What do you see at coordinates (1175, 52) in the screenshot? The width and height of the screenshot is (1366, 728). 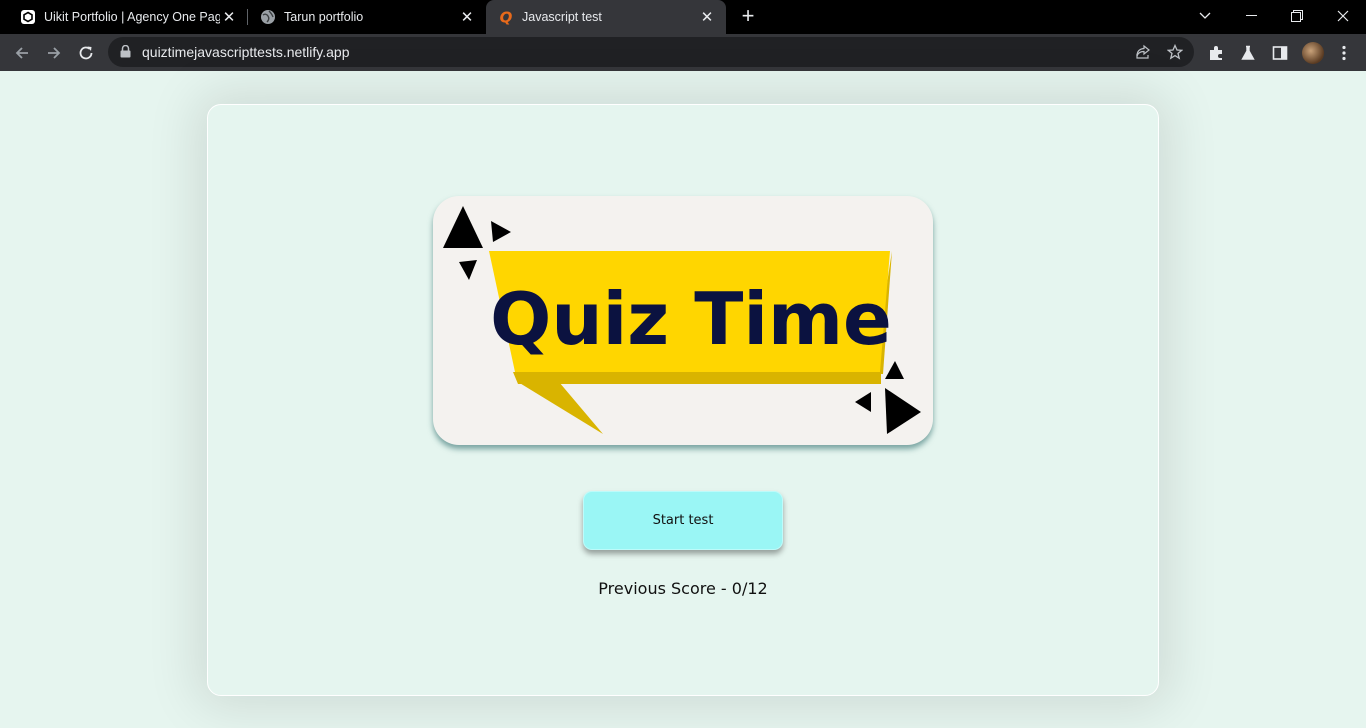 I see `bookmark-star-icon` at bounding box center [1175, 52].